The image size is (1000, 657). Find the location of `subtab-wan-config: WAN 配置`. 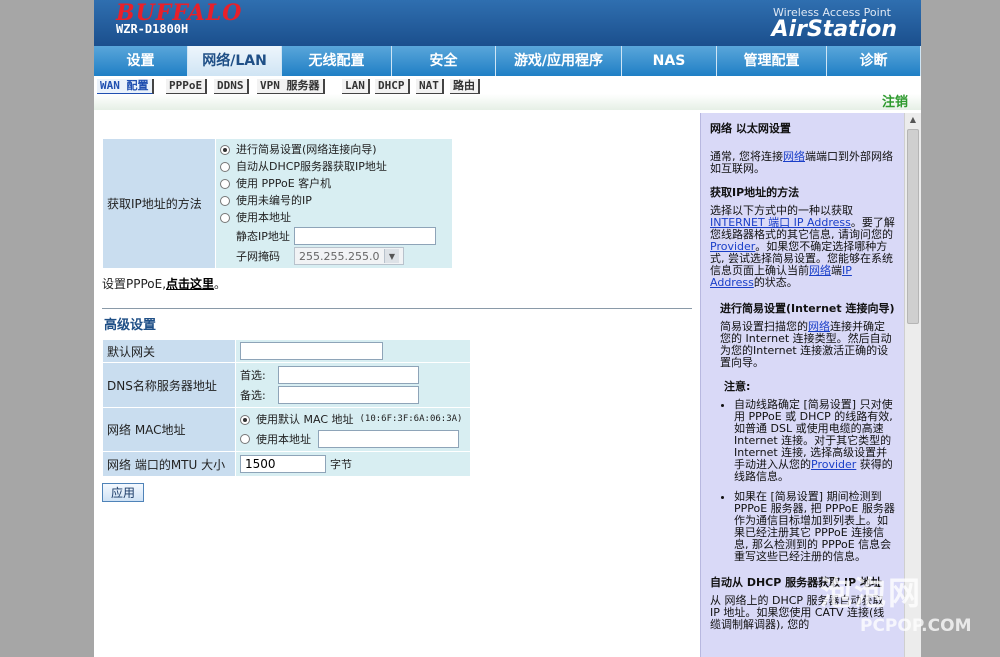

subtab-wan-config: WAN 配置 is located at coordinates (125, 87).